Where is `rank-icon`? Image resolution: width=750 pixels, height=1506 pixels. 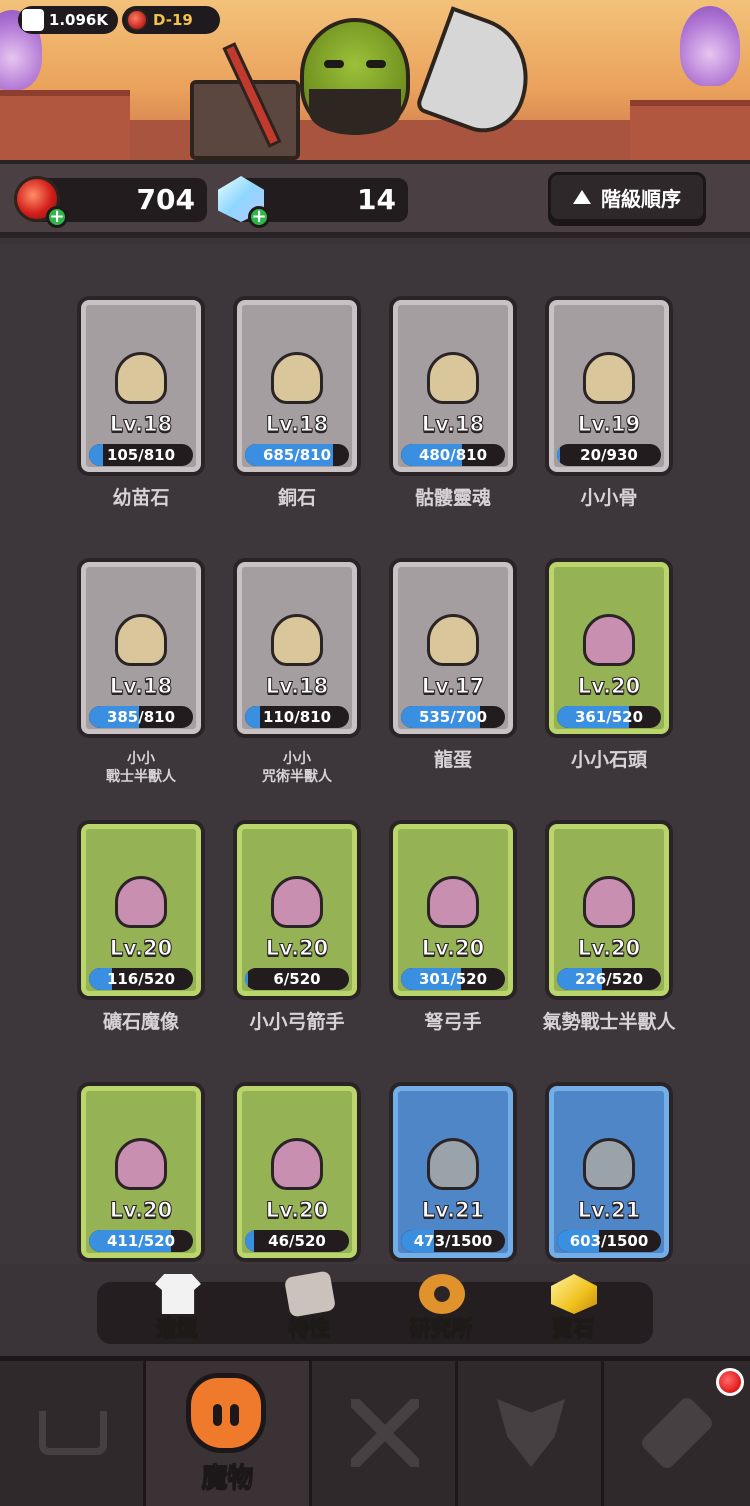 rank-icon is located at coordinates (531, 1433).